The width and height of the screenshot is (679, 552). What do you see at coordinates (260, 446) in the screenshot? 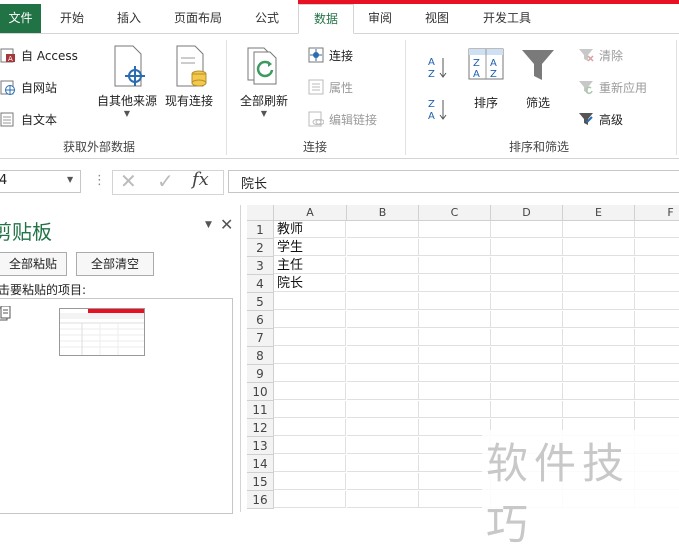
I see `row-header: 13` at bounding box center [260, 446].